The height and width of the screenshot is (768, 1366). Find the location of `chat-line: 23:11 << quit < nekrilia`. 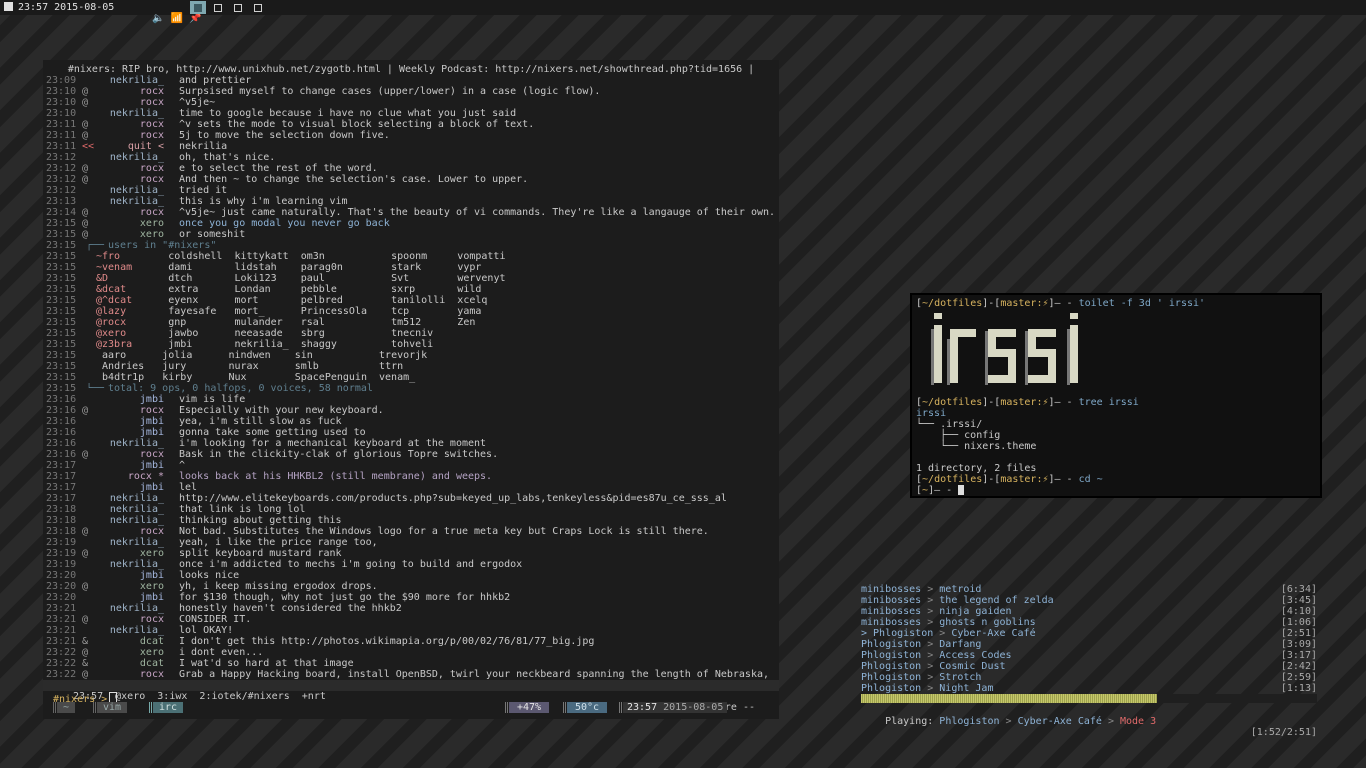

chat-line: 23:11 << quit < nekrilia is located at coordinates (412, 146).